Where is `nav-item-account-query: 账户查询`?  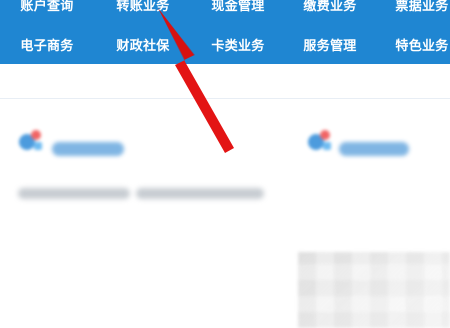 nav-item-account-query: 账户查询 is located at coordinates (47, 16).